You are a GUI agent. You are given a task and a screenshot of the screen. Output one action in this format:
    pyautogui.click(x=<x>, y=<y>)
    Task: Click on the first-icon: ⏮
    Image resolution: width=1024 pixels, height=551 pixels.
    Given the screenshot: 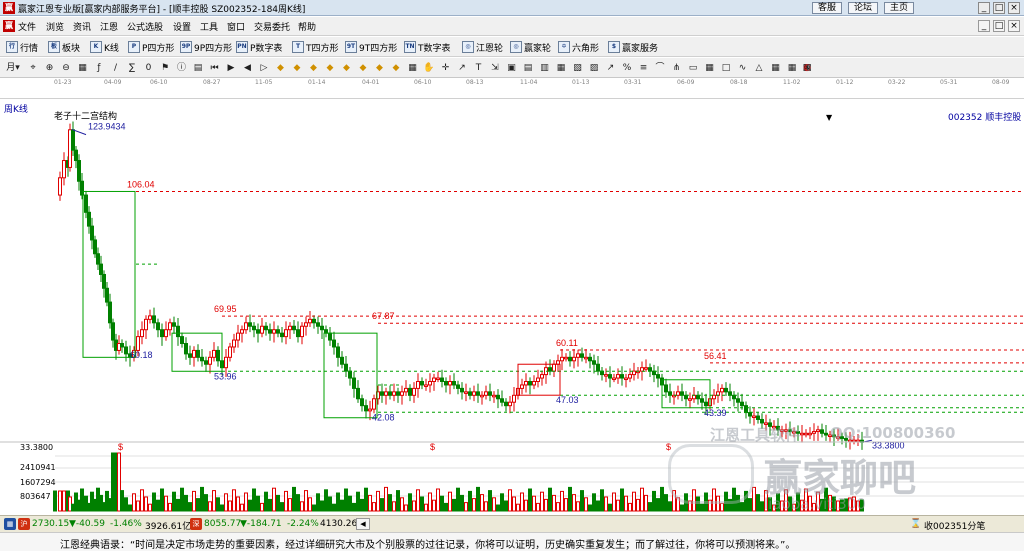 What is the action you would take?
    pyautogui.click(x=215, y=68)
    